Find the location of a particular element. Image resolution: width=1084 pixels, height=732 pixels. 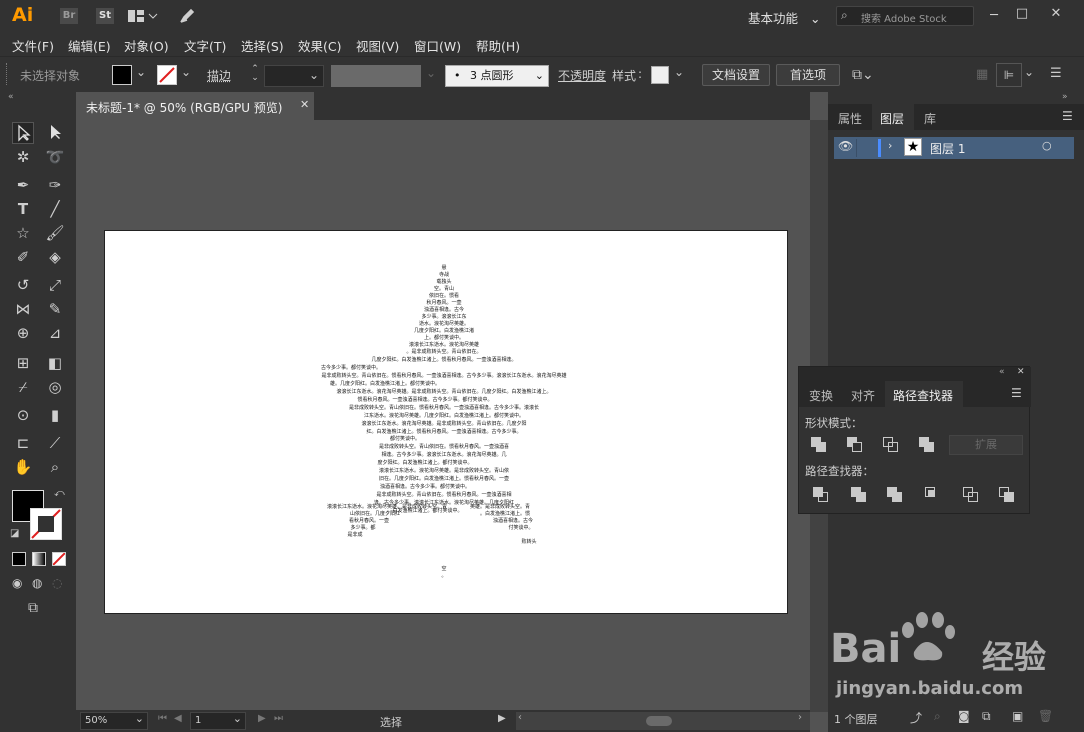

next-artboard-icon: ▶ is located at coordinates (262, 718).